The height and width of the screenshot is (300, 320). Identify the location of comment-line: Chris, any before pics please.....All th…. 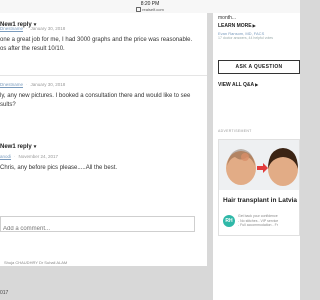
(59, 168).